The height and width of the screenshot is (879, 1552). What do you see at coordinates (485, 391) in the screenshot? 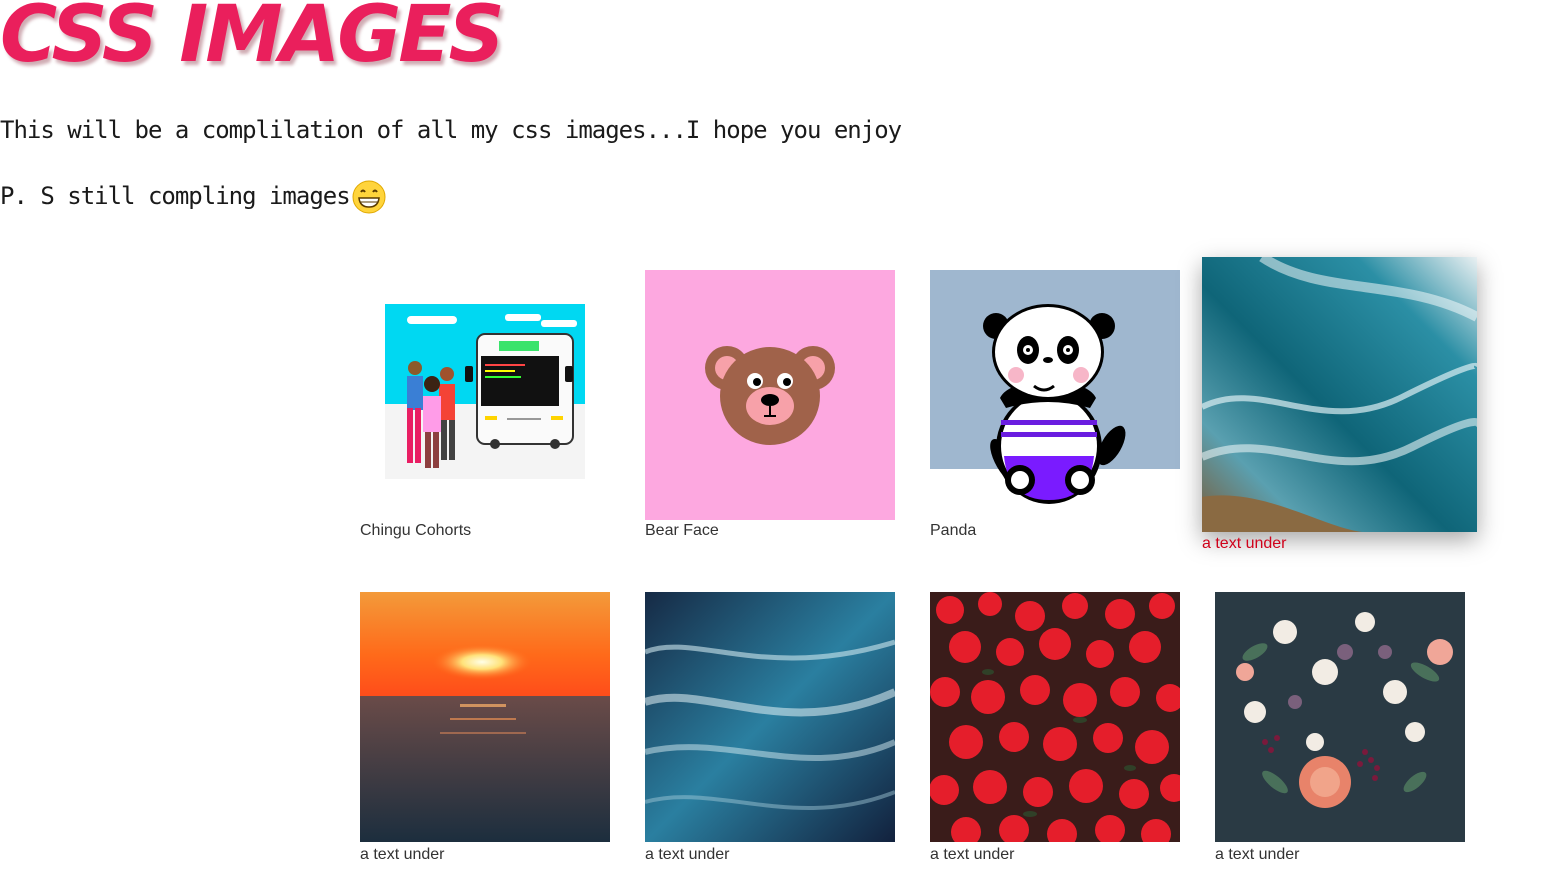
I see `chingu-cohorts-image` at bounding box center [485, 391].